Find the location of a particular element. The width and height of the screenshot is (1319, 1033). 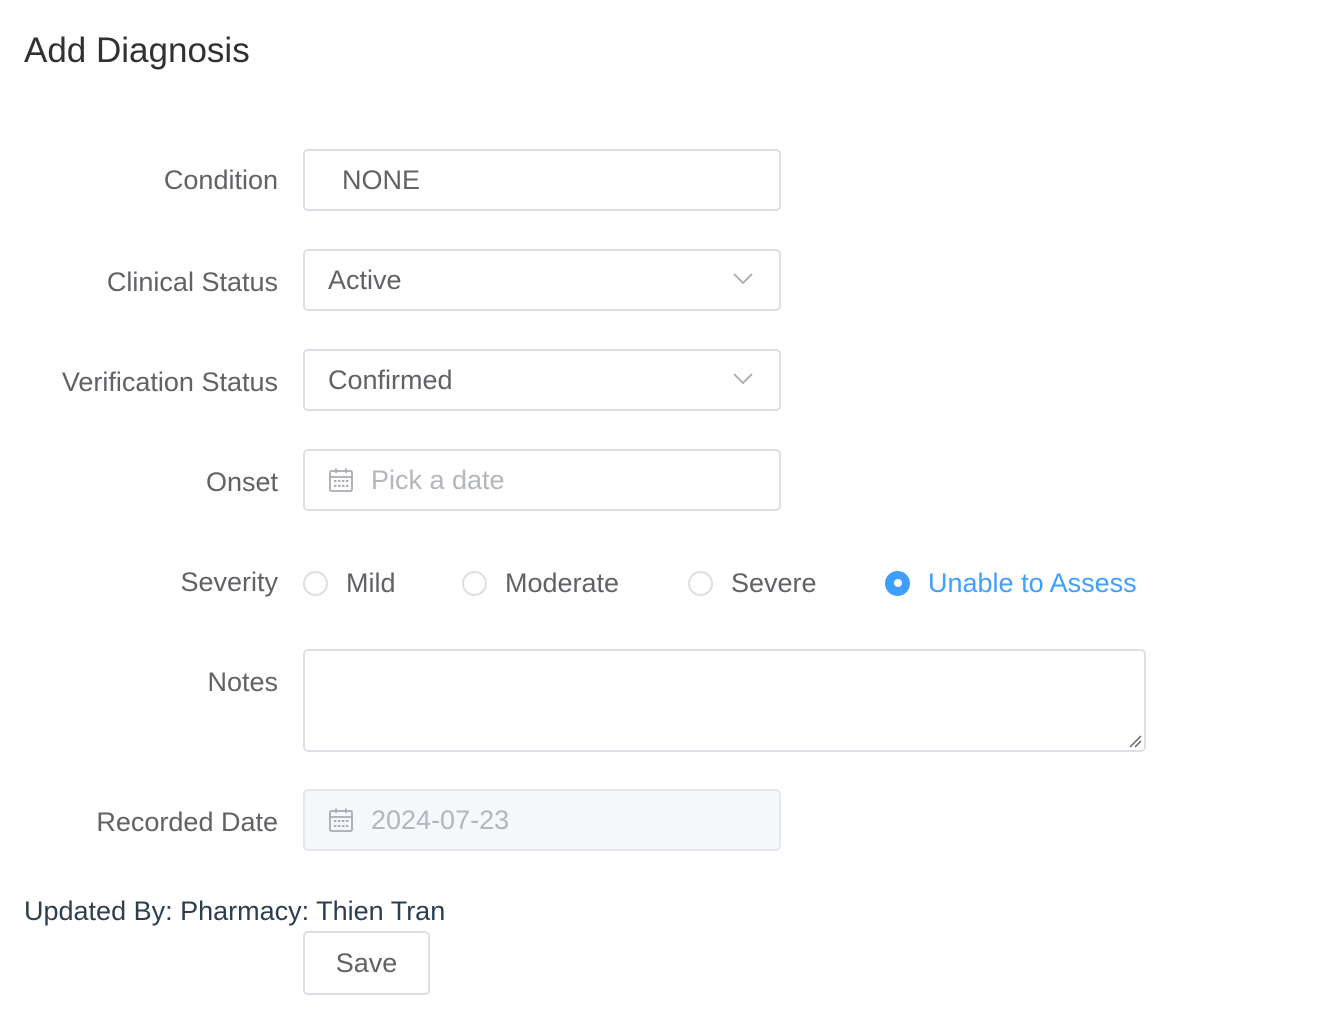

condition-value: NONE is located at coordinates (381, 179).